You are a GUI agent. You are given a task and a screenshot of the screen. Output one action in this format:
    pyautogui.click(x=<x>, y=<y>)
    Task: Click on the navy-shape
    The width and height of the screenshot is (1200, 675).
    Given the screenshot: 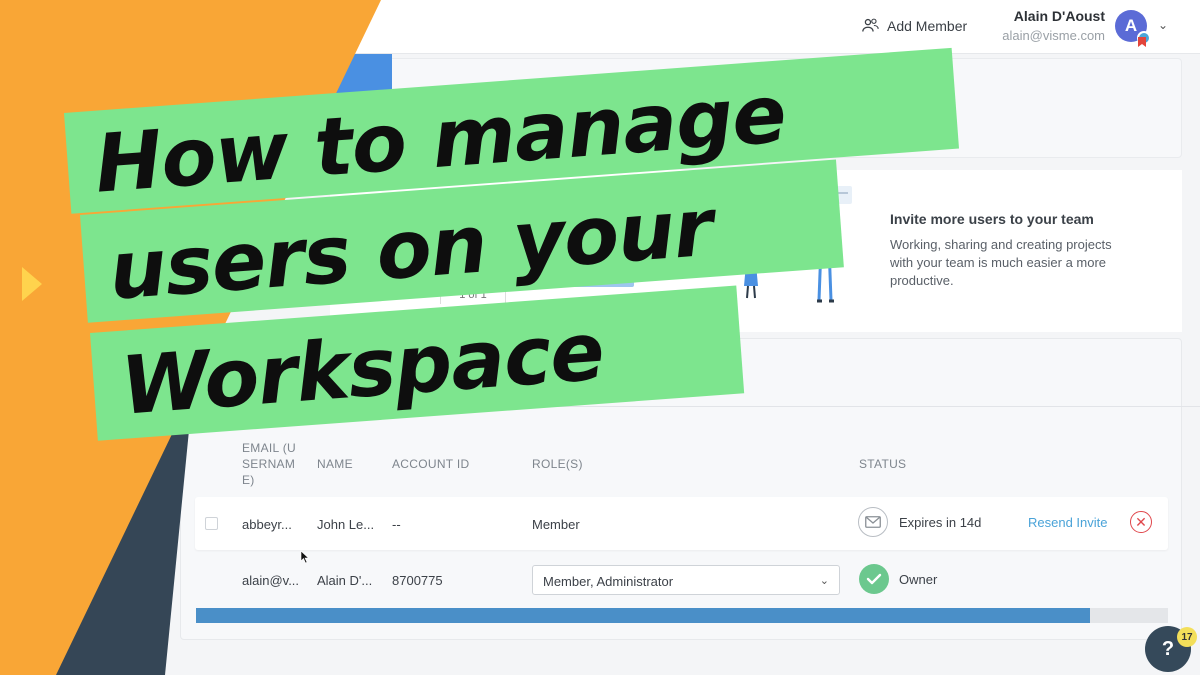 What is the action you would take?
    pyautogui.click(x=95, y=547)
    